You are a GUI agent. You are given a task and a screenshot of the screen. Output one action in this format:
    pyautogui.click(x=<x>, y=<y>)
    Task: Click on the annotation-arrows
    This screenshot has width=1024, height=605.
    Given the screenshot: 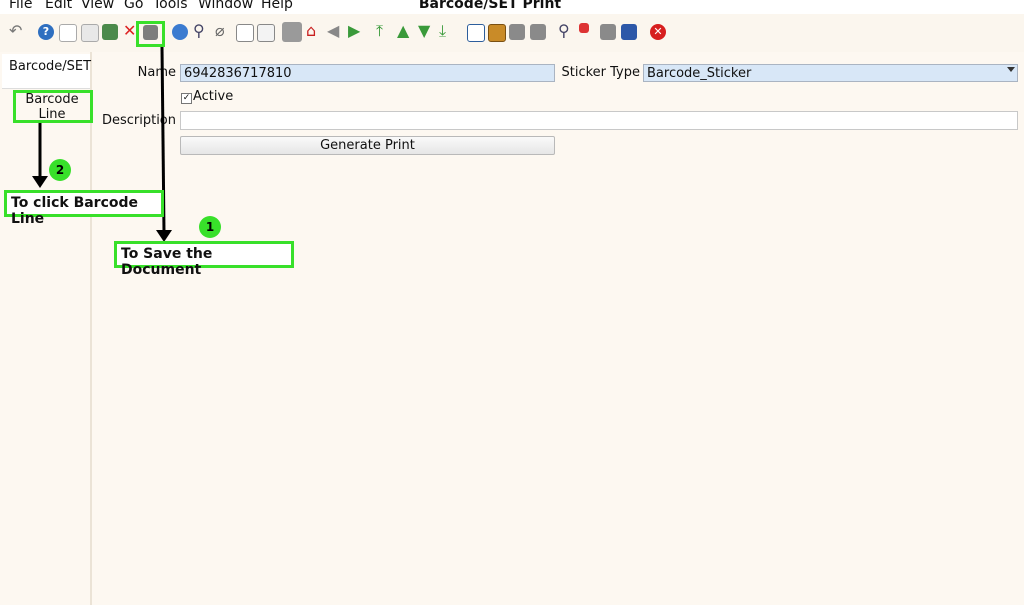 What is the action you would take?
    pyautogui.click(x=102, y=144)
    